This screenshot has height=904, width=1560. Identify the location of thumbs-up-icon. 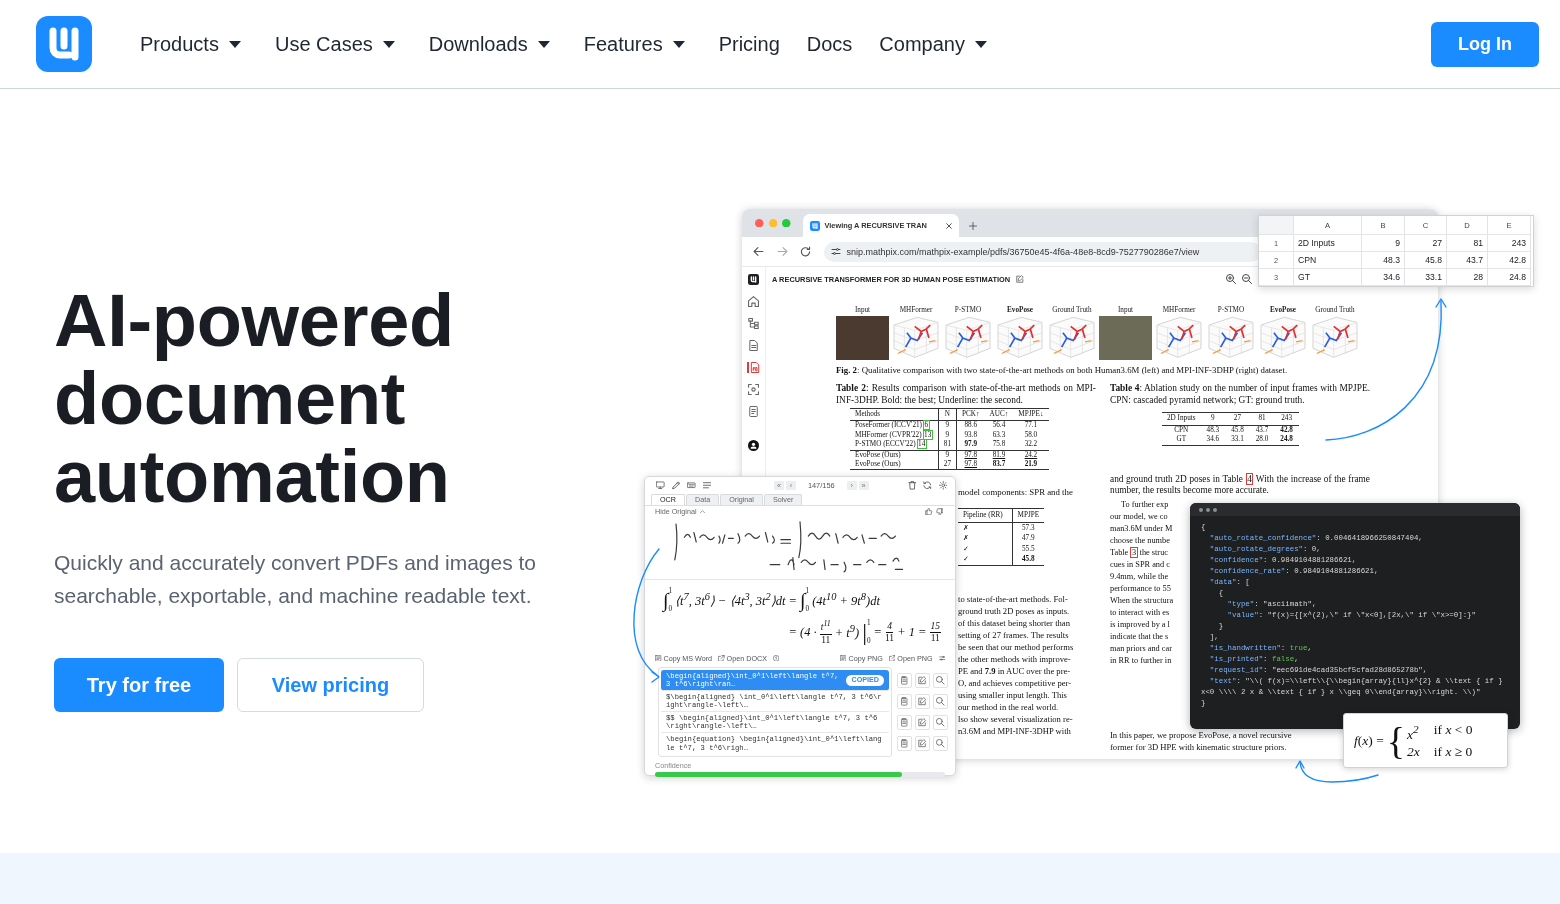
(929, 511).